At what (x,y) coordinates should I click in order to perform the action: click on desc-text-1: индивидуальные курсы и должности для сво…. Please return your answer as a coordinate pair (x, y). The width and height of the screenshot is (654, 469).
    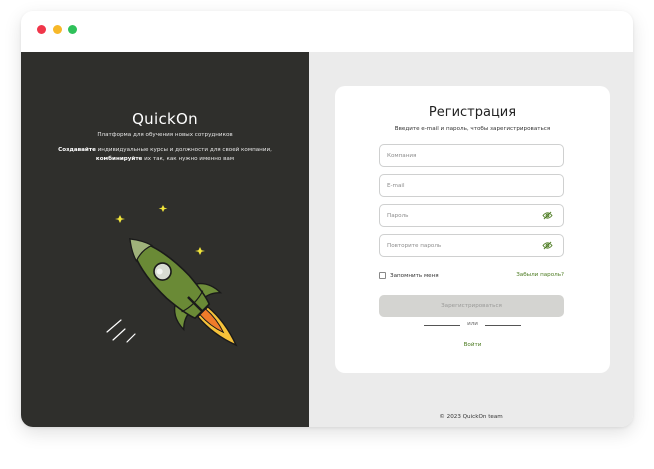
    Looking at the image, I should click on (183, 150).